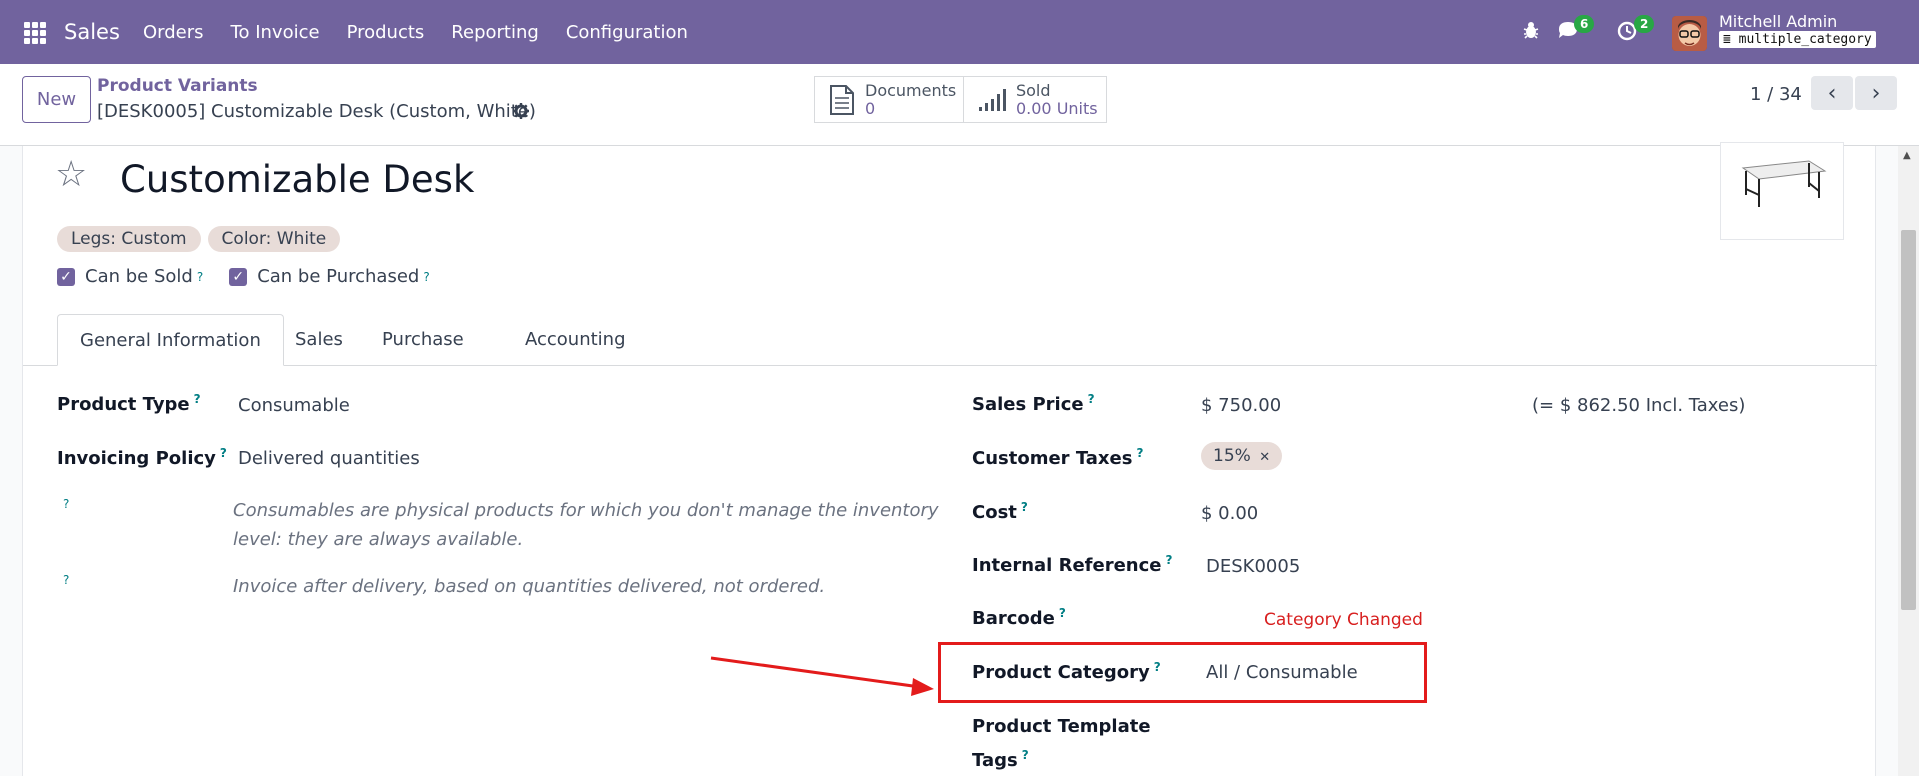 This screenshot has height=776, width=1919. Describe the element at coordinates (1000, 511) in the screenshot. I see `cost-label: Cost?` at that location.